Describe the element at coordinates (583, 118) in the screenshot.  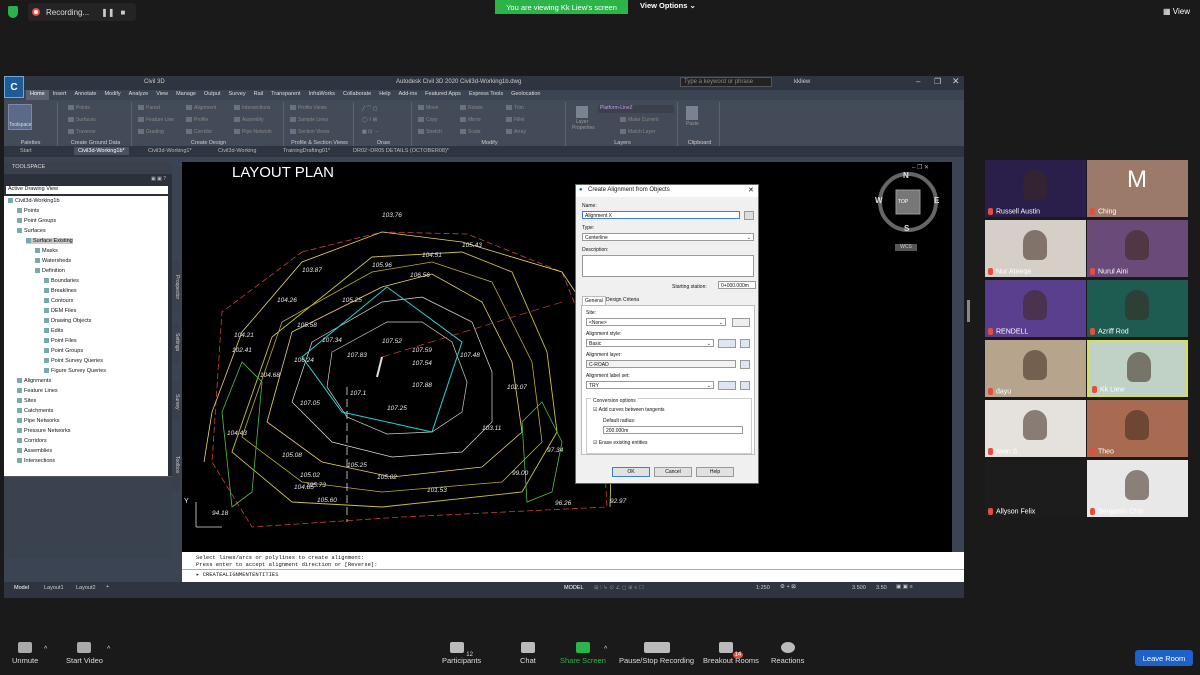
I see `layer-properties-button: Layer Properties` at that location.